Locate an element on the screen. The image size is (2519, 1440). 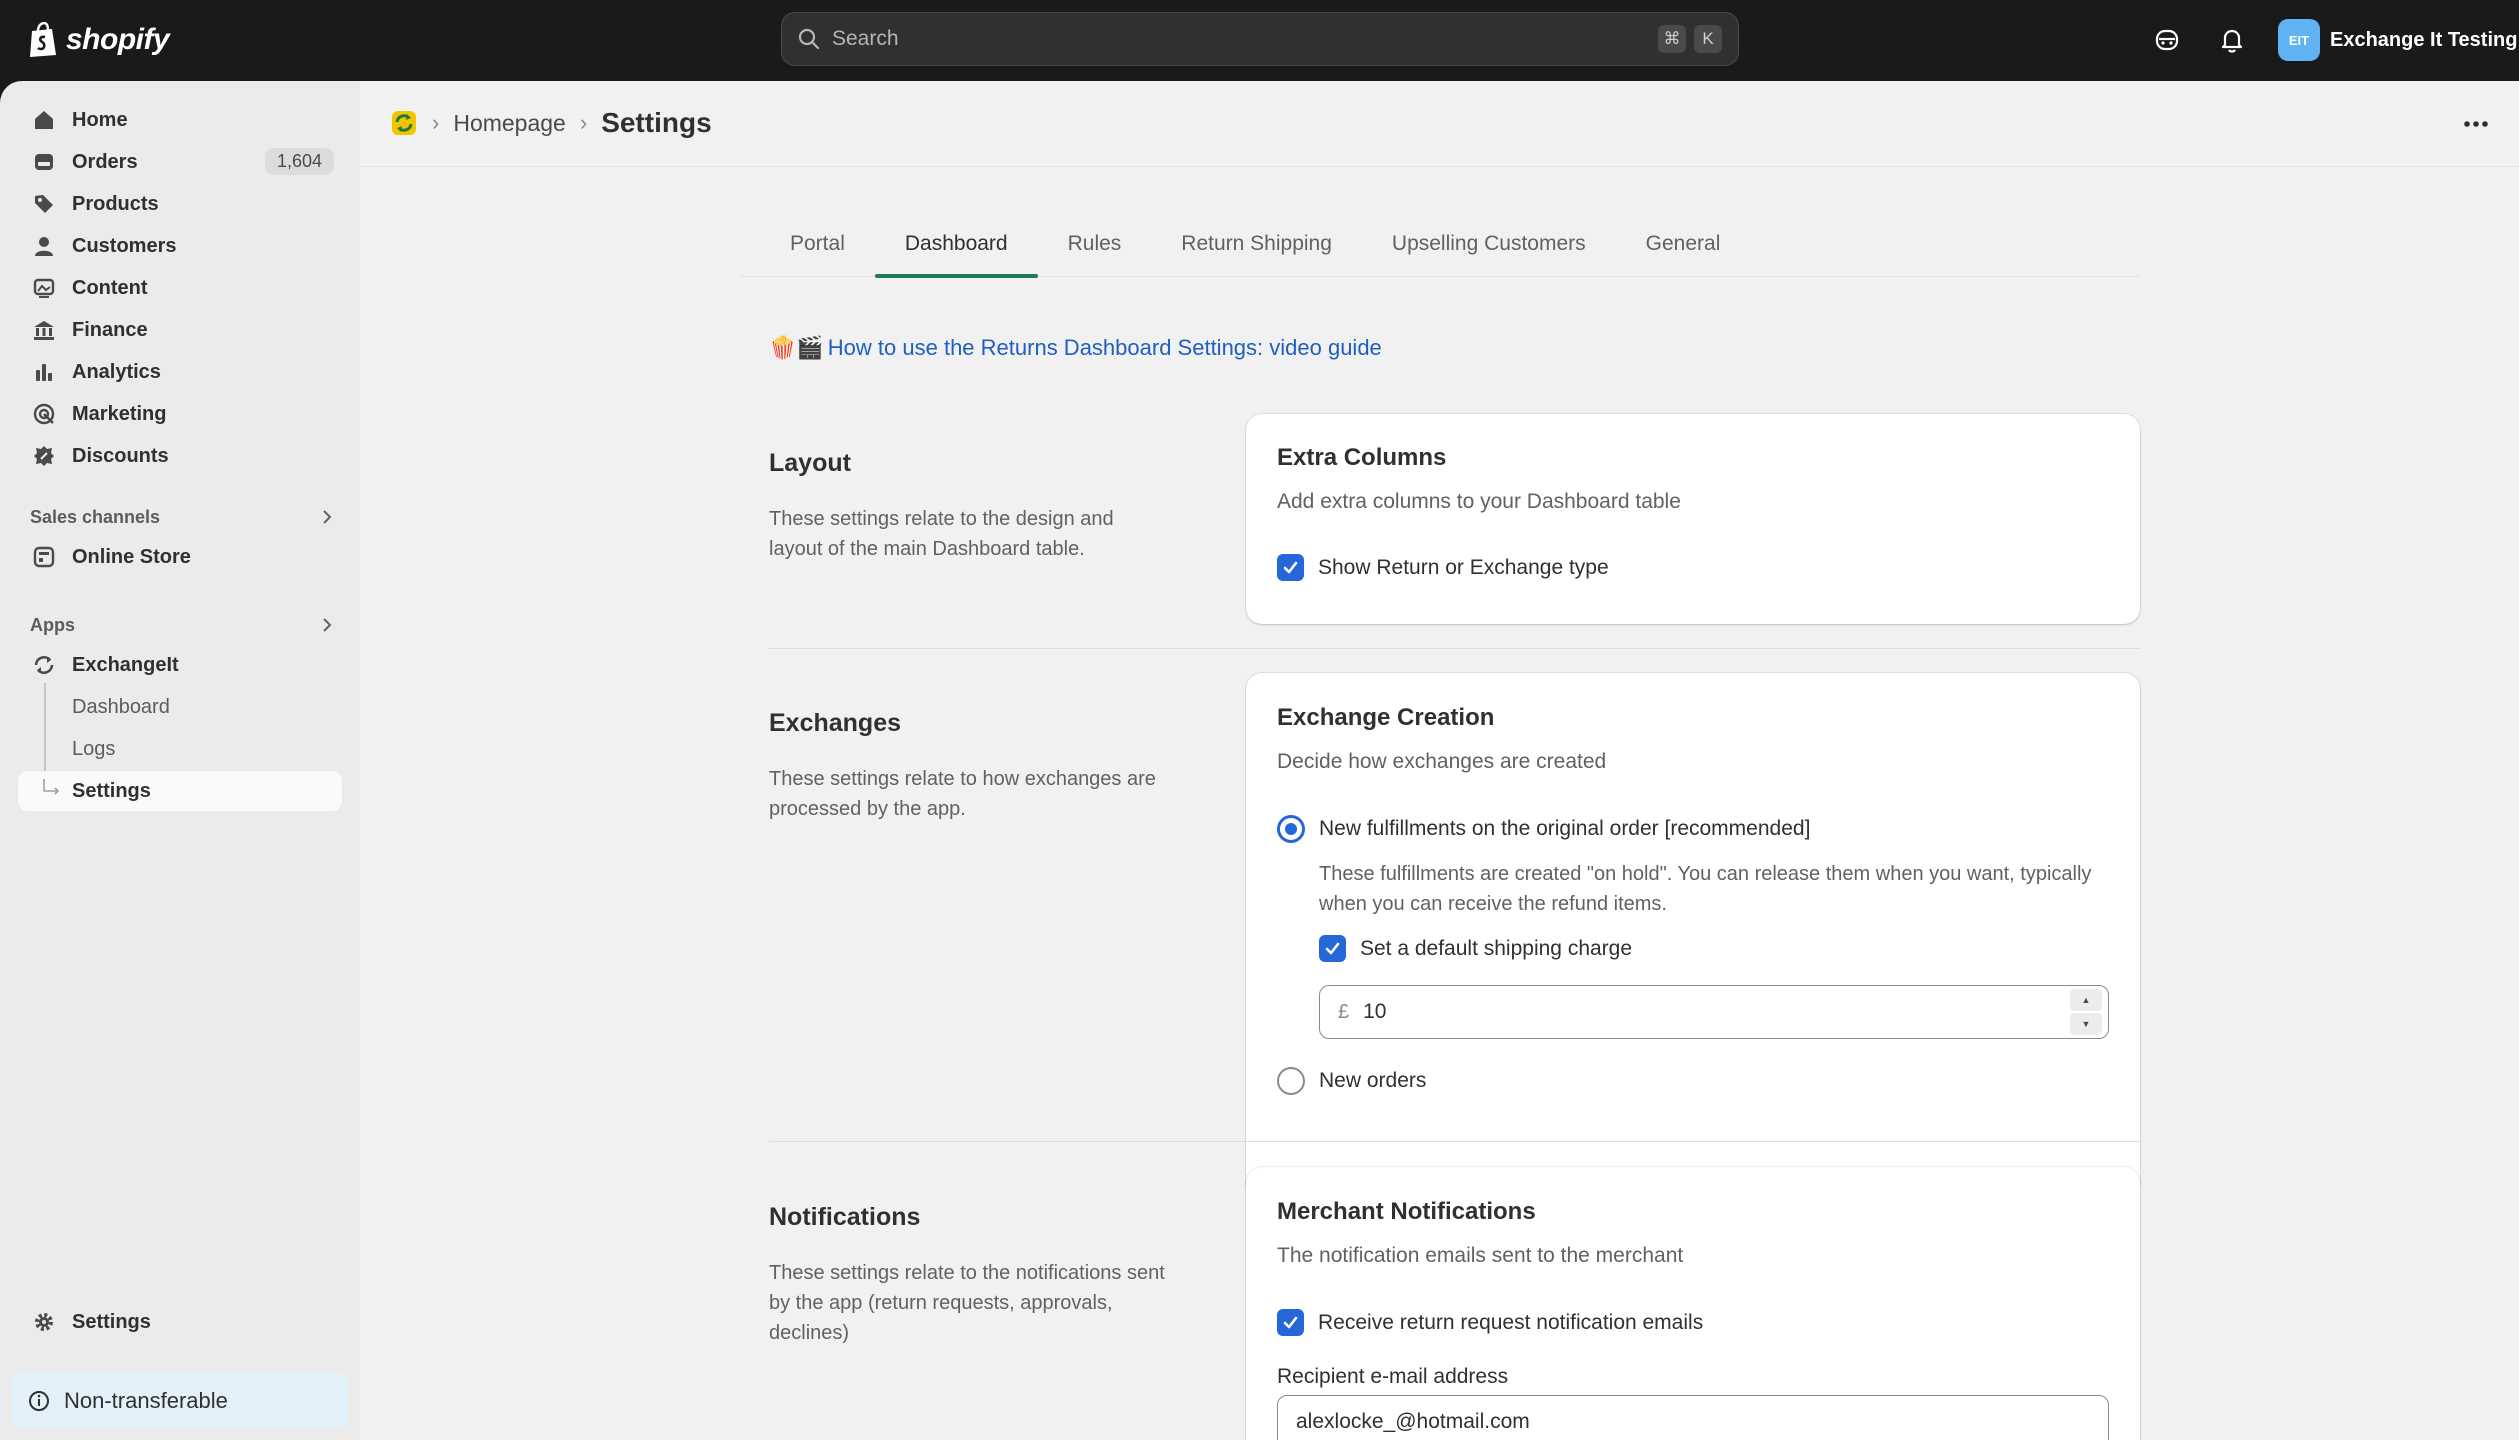
search-input: Search ⌘ K is located at coordinates (1260, 39).